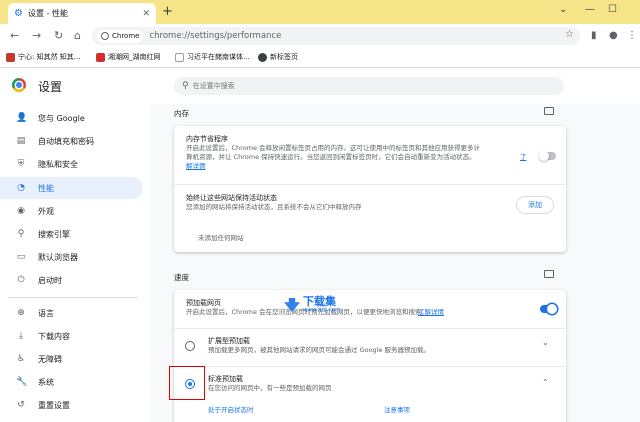 Image resolution: width=640 pixels, height=422 pixels. I want to click on clipboard-icon: ▤, so click(21, 141).